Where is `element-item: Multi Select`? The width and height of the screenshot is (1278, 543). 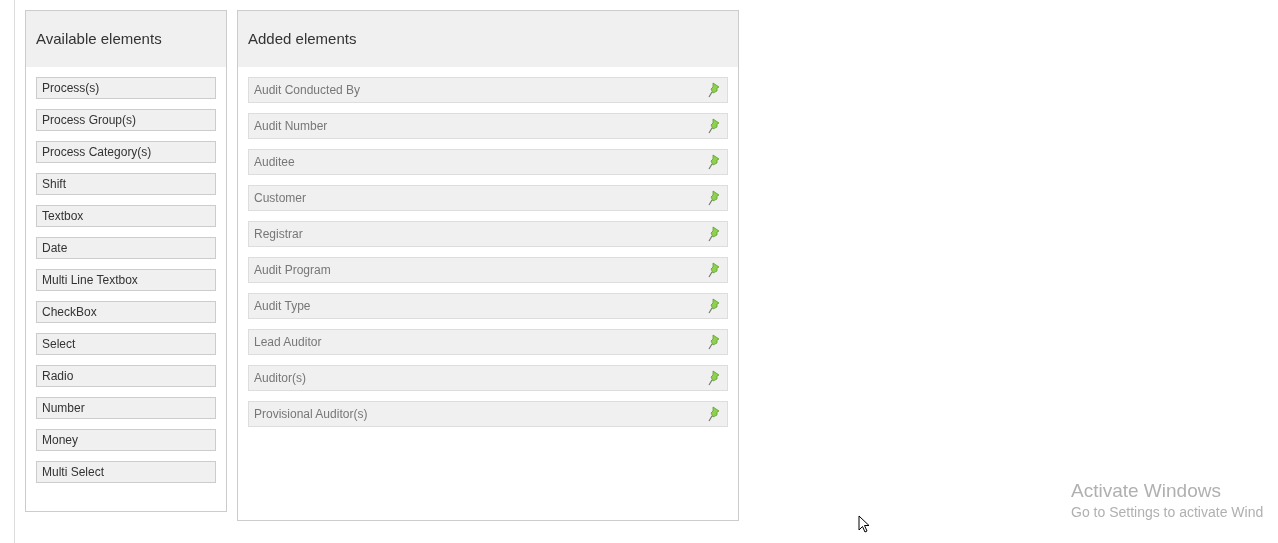 element-item: Multi Select is located at coordinates (126, 472).